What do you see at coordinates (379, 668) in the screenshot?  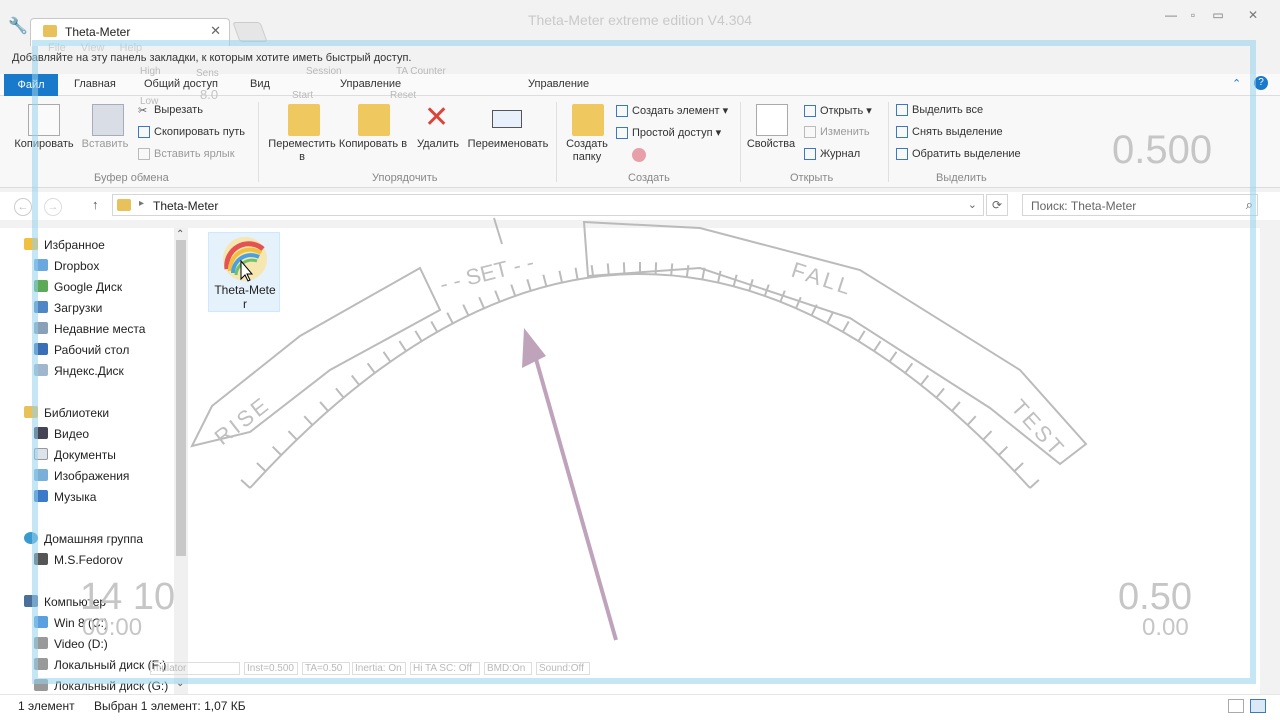 I see `meter-status-inertia: Inertia: On` at bounding box center [379, 668].